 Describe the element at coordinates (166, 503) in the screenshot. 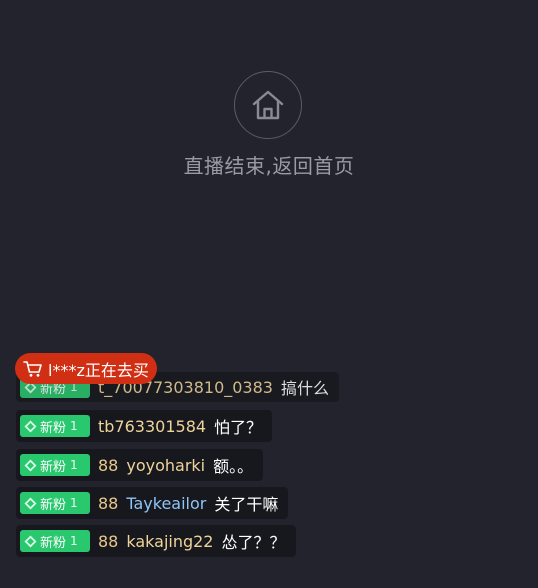

I see `chat-username: Taykeailor` at that location.